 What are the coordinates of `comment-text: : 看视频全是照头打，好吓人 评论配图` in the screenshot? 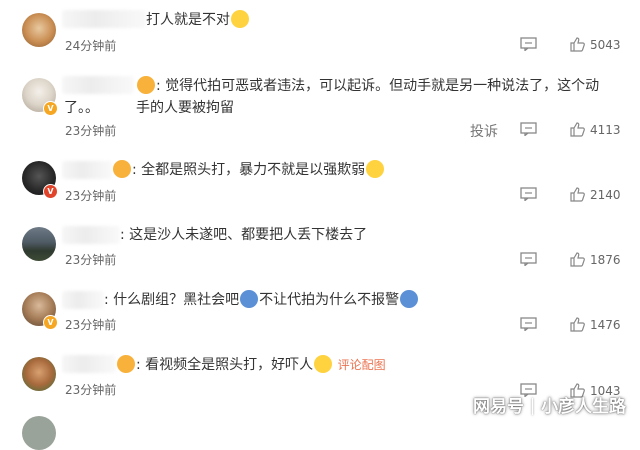 It's located at (251, 365).